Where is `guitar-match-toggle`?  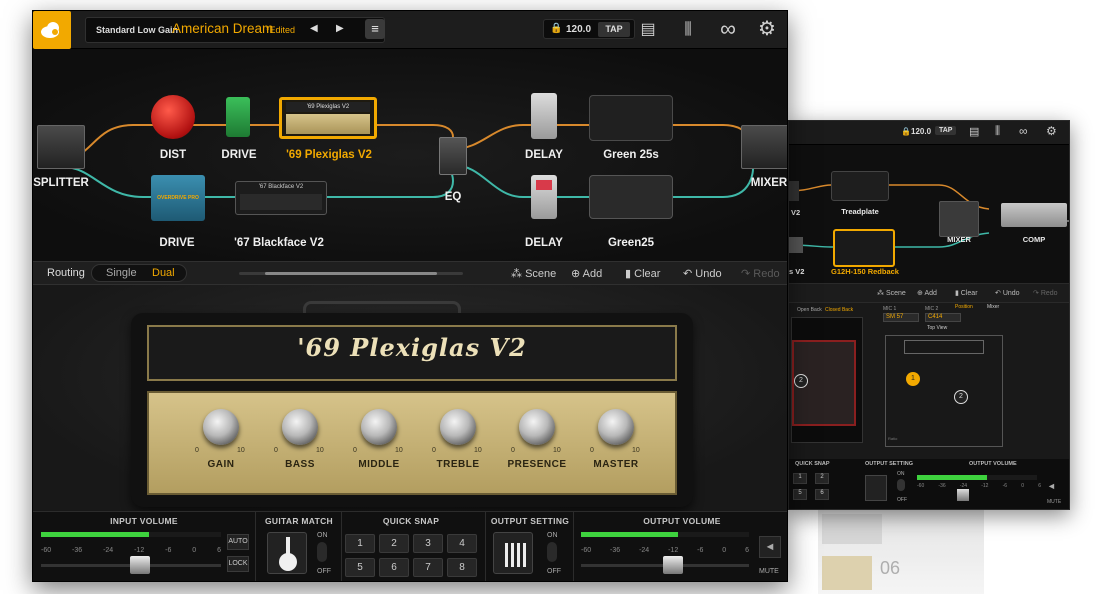 guitar-match-toggle is located at coordinates (322, 552).